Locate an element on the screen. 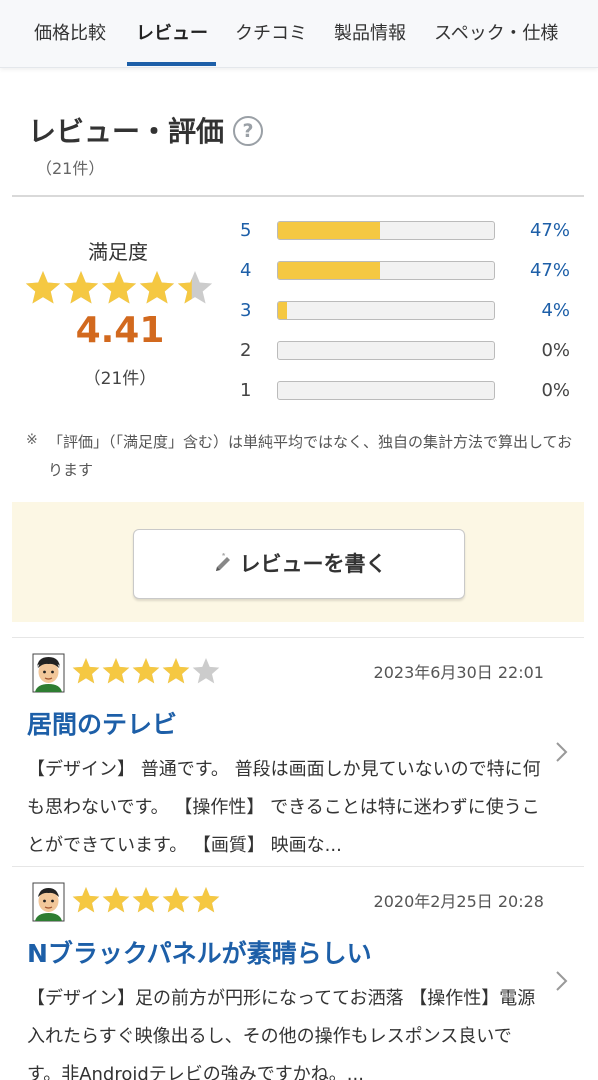  review-date: 2023年6月30日 22:01 is located at coordinates (458, 672).